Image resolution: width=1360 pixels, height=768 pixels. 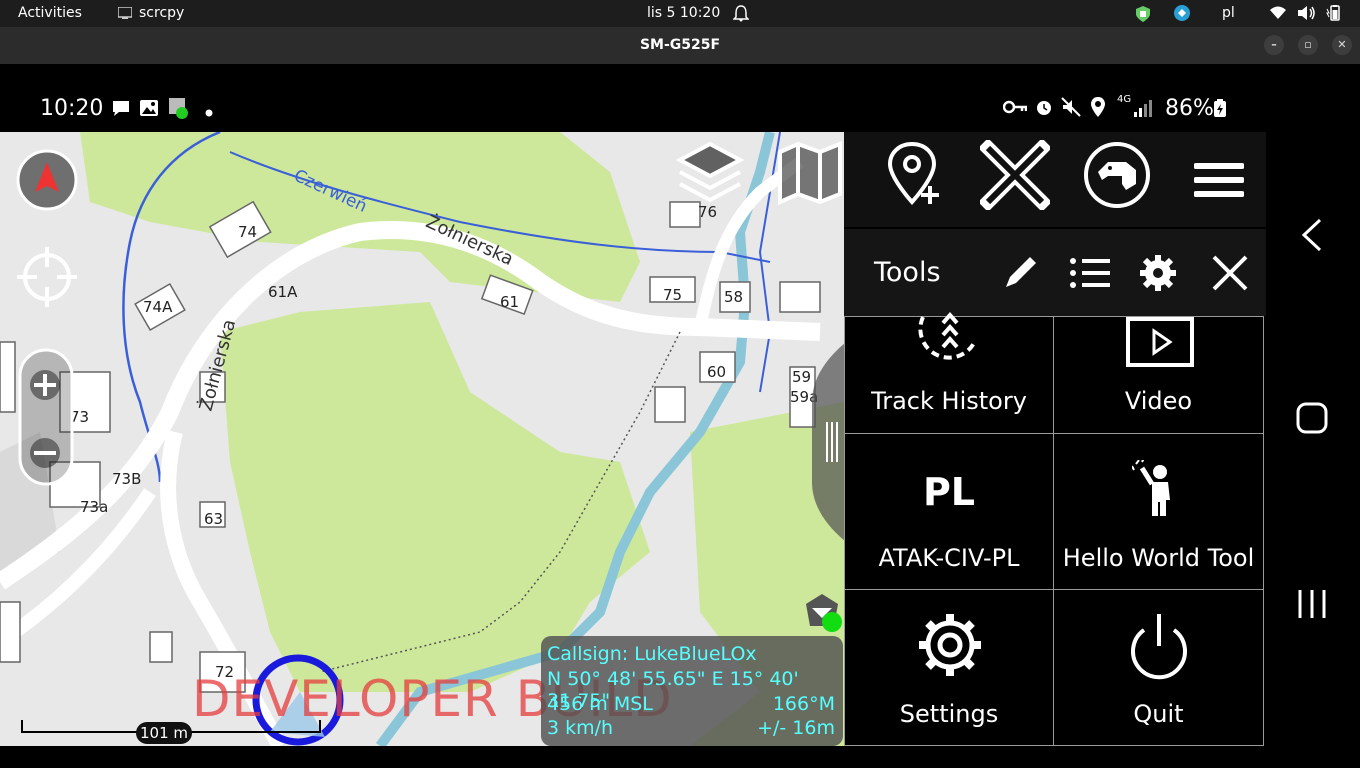 I want to click on tool-settings: Settings, so click(x=949, y=667).